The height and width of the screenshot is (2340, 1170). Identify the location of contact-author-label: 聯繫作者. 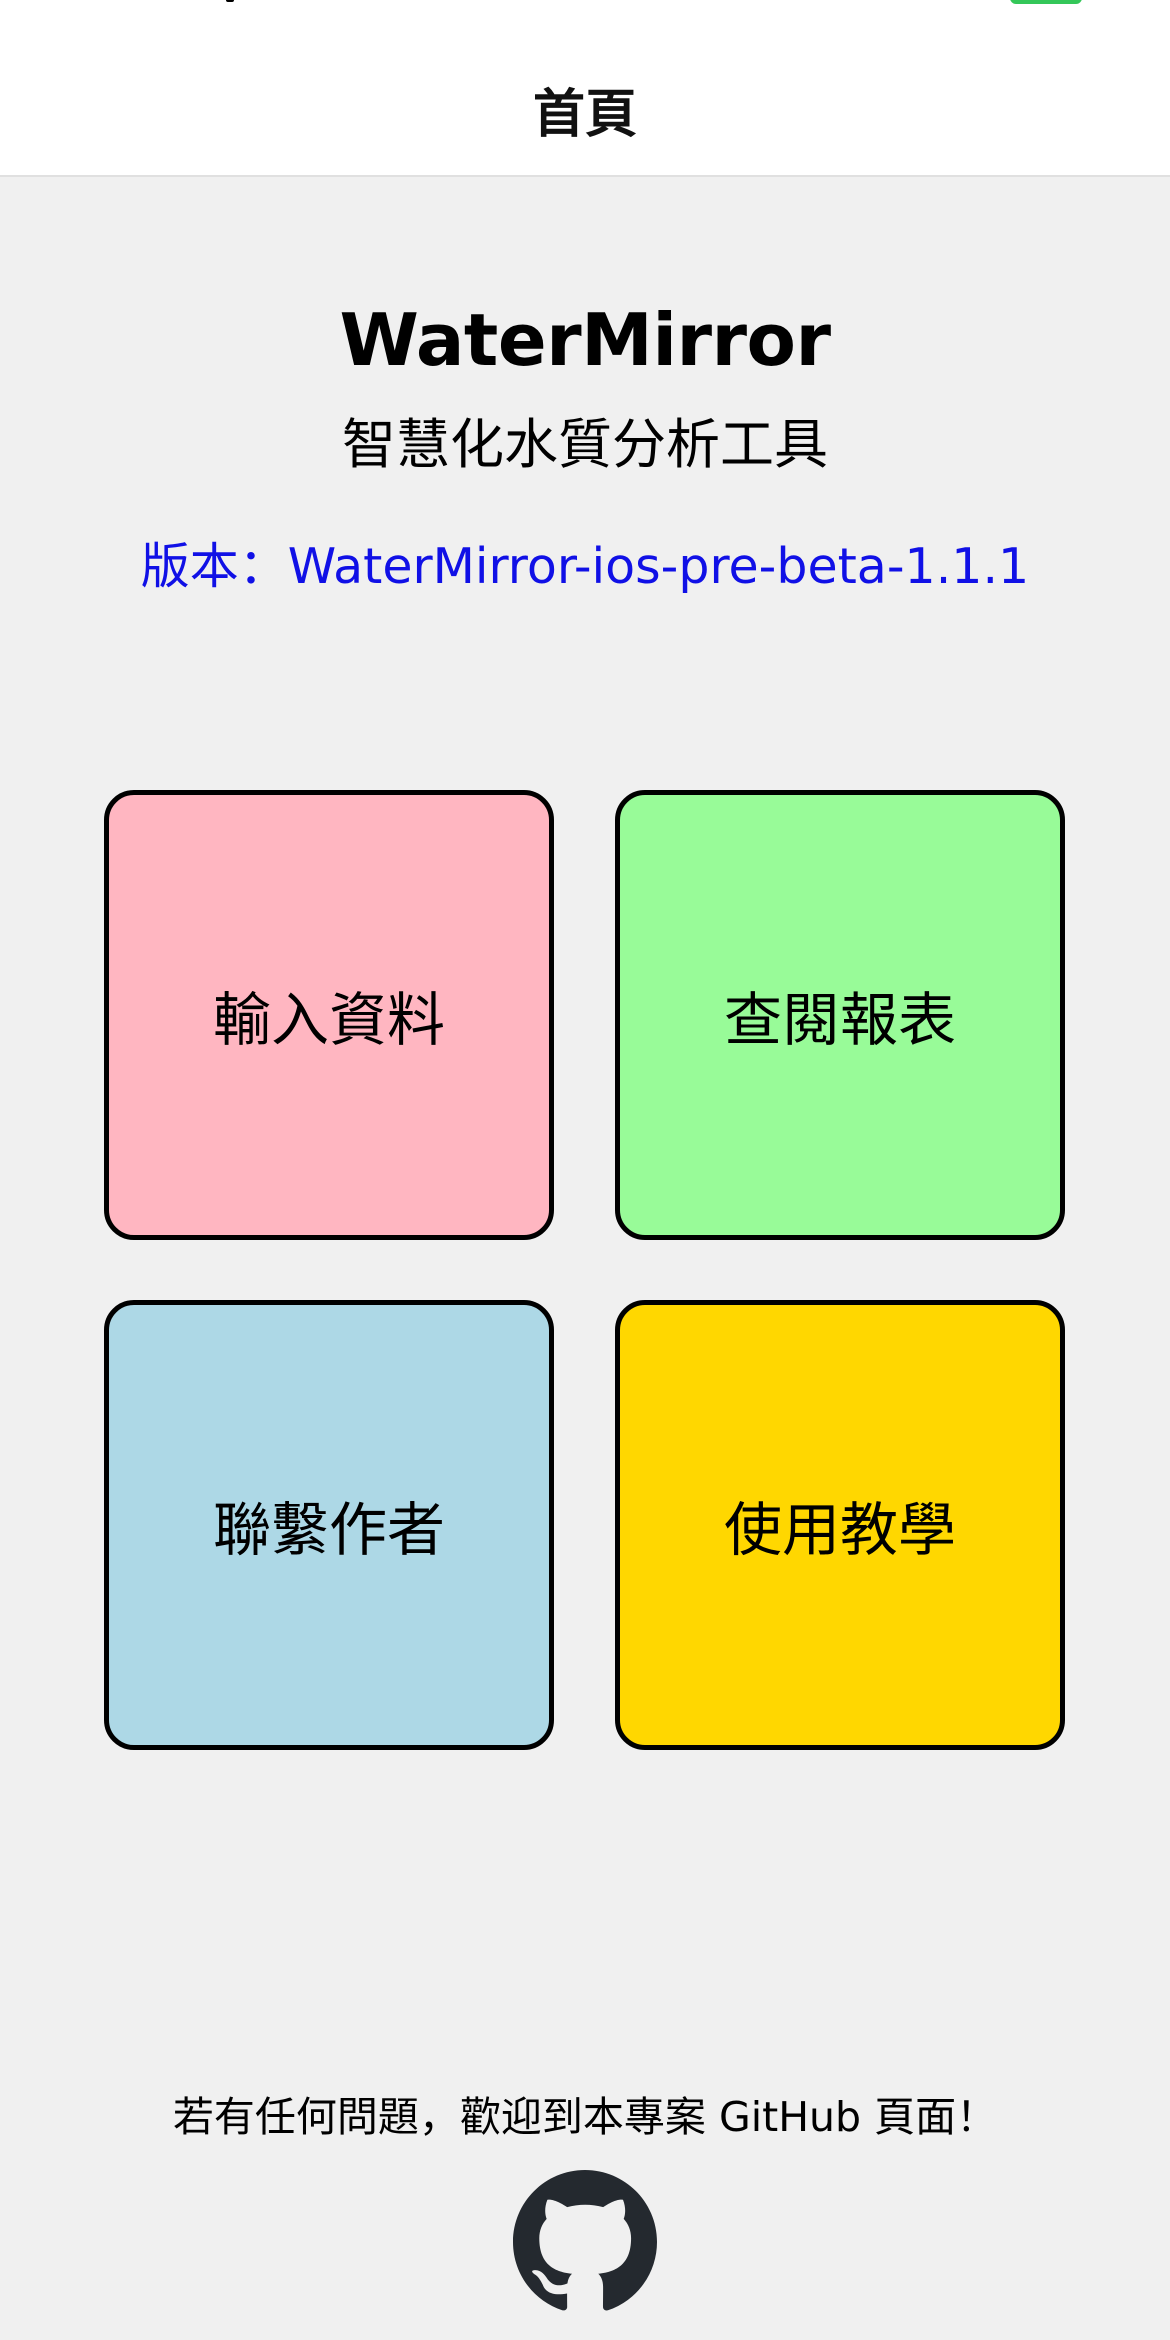
(328, 1530).